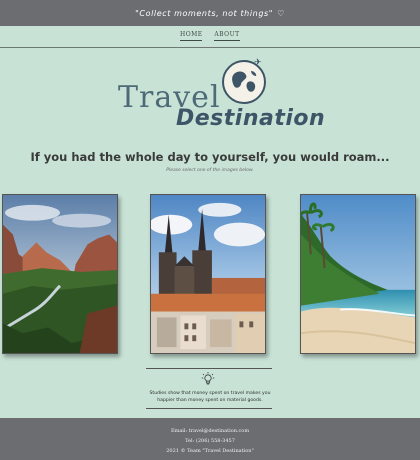 The width and height of the screenshot is (420, 460). Describe the element at coordinates (210, 47) in the screenshot. I see `nav-divider` at that location.